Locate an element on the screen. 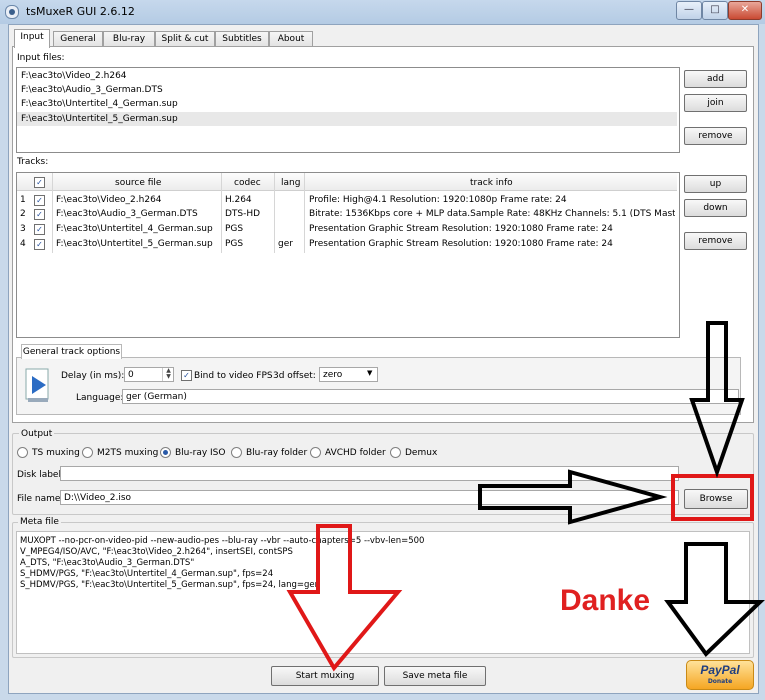  highlight-box is located at coordinates (712, 497).